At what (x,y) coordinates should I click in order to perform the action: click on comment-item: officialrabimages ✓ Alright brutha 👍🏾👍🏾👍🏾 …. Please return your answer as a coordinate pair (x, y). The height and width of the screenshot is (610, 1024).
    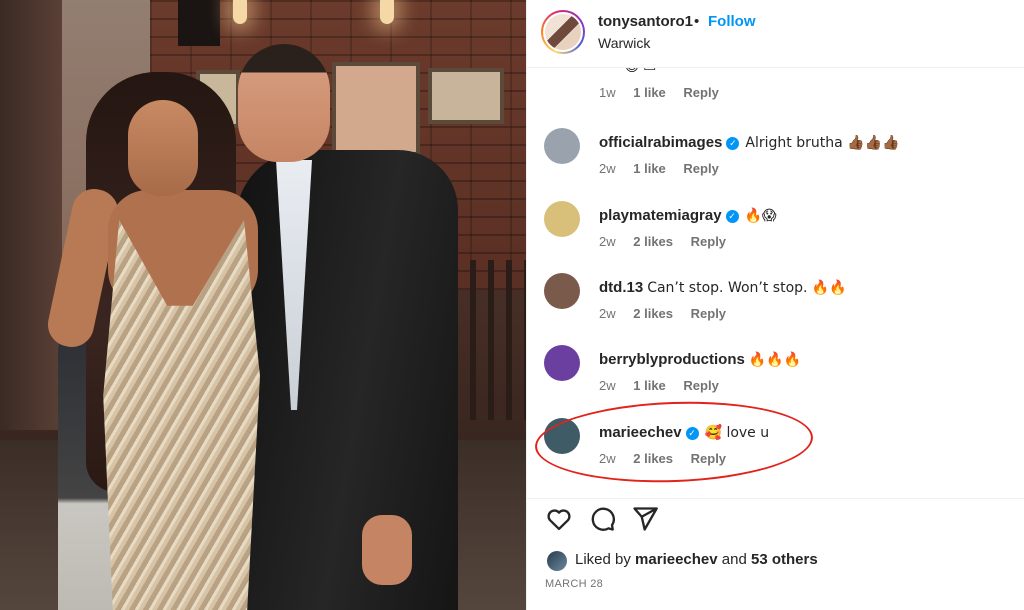
    Looking at the image, I should click on (775, 164).